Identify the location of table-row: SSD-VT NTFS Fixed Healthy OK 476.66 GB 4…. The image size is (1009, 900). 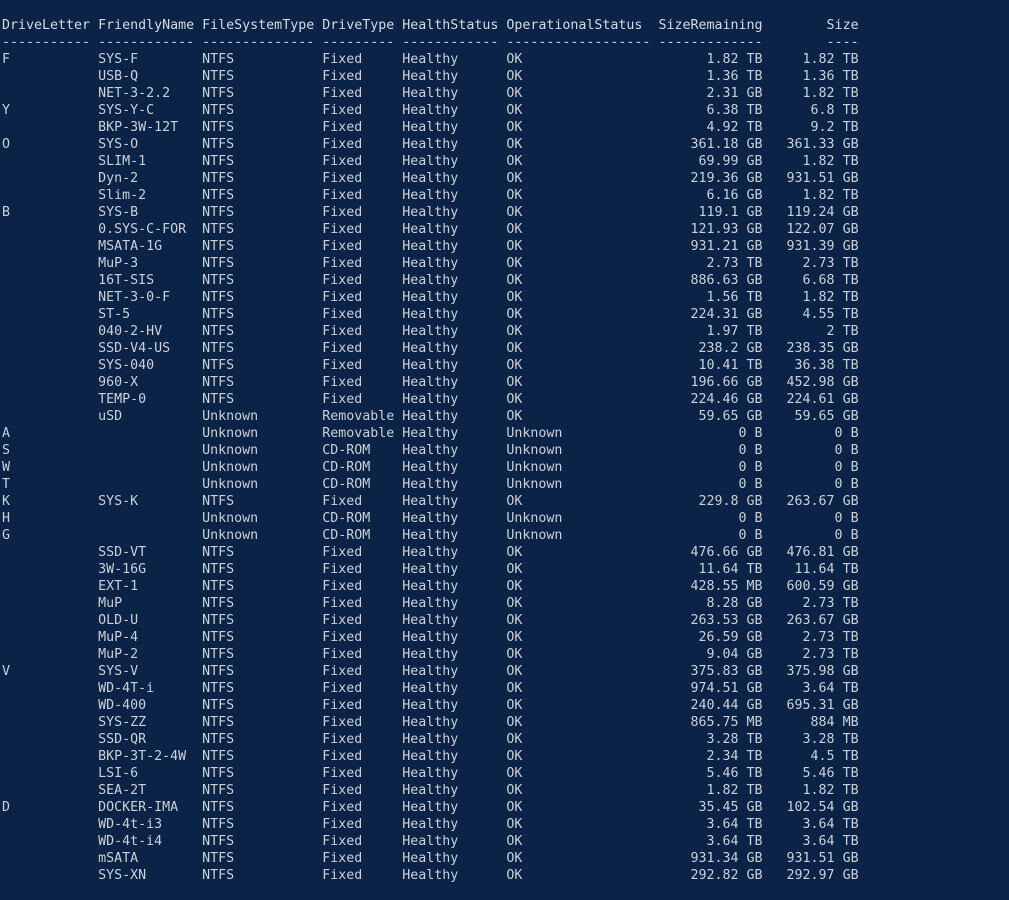
(430, 552).